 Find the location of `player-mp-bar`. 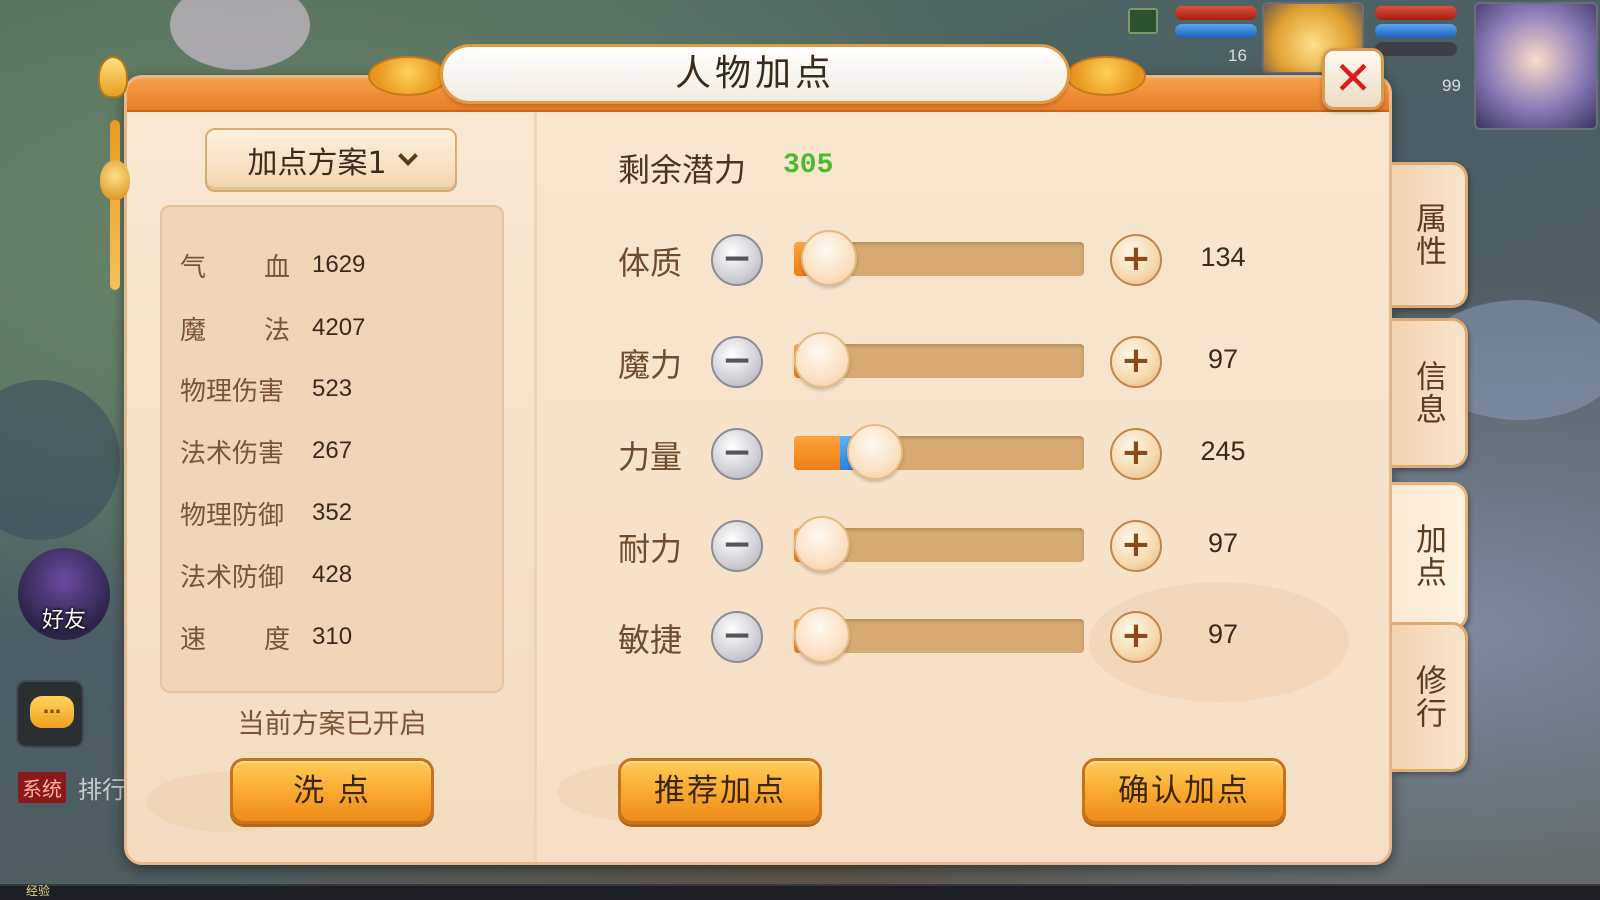

player-mp-bar is located at coordinates (1416, 31).